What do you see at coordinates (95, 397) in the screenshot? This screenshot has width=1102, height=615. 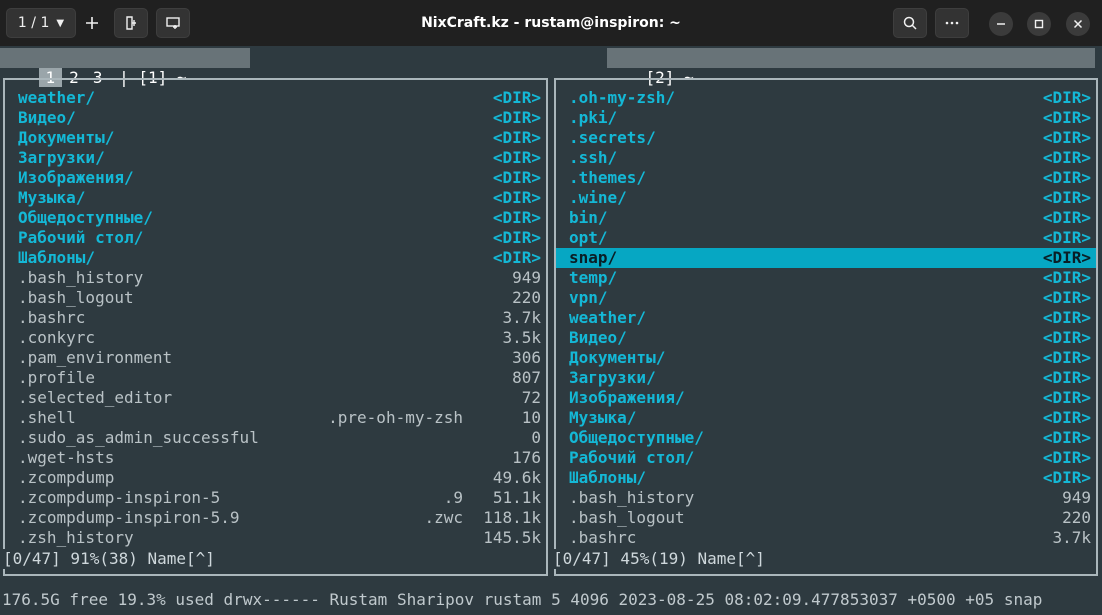 I see `entry-name: .selected_editor` at bounding box center [95, 397].